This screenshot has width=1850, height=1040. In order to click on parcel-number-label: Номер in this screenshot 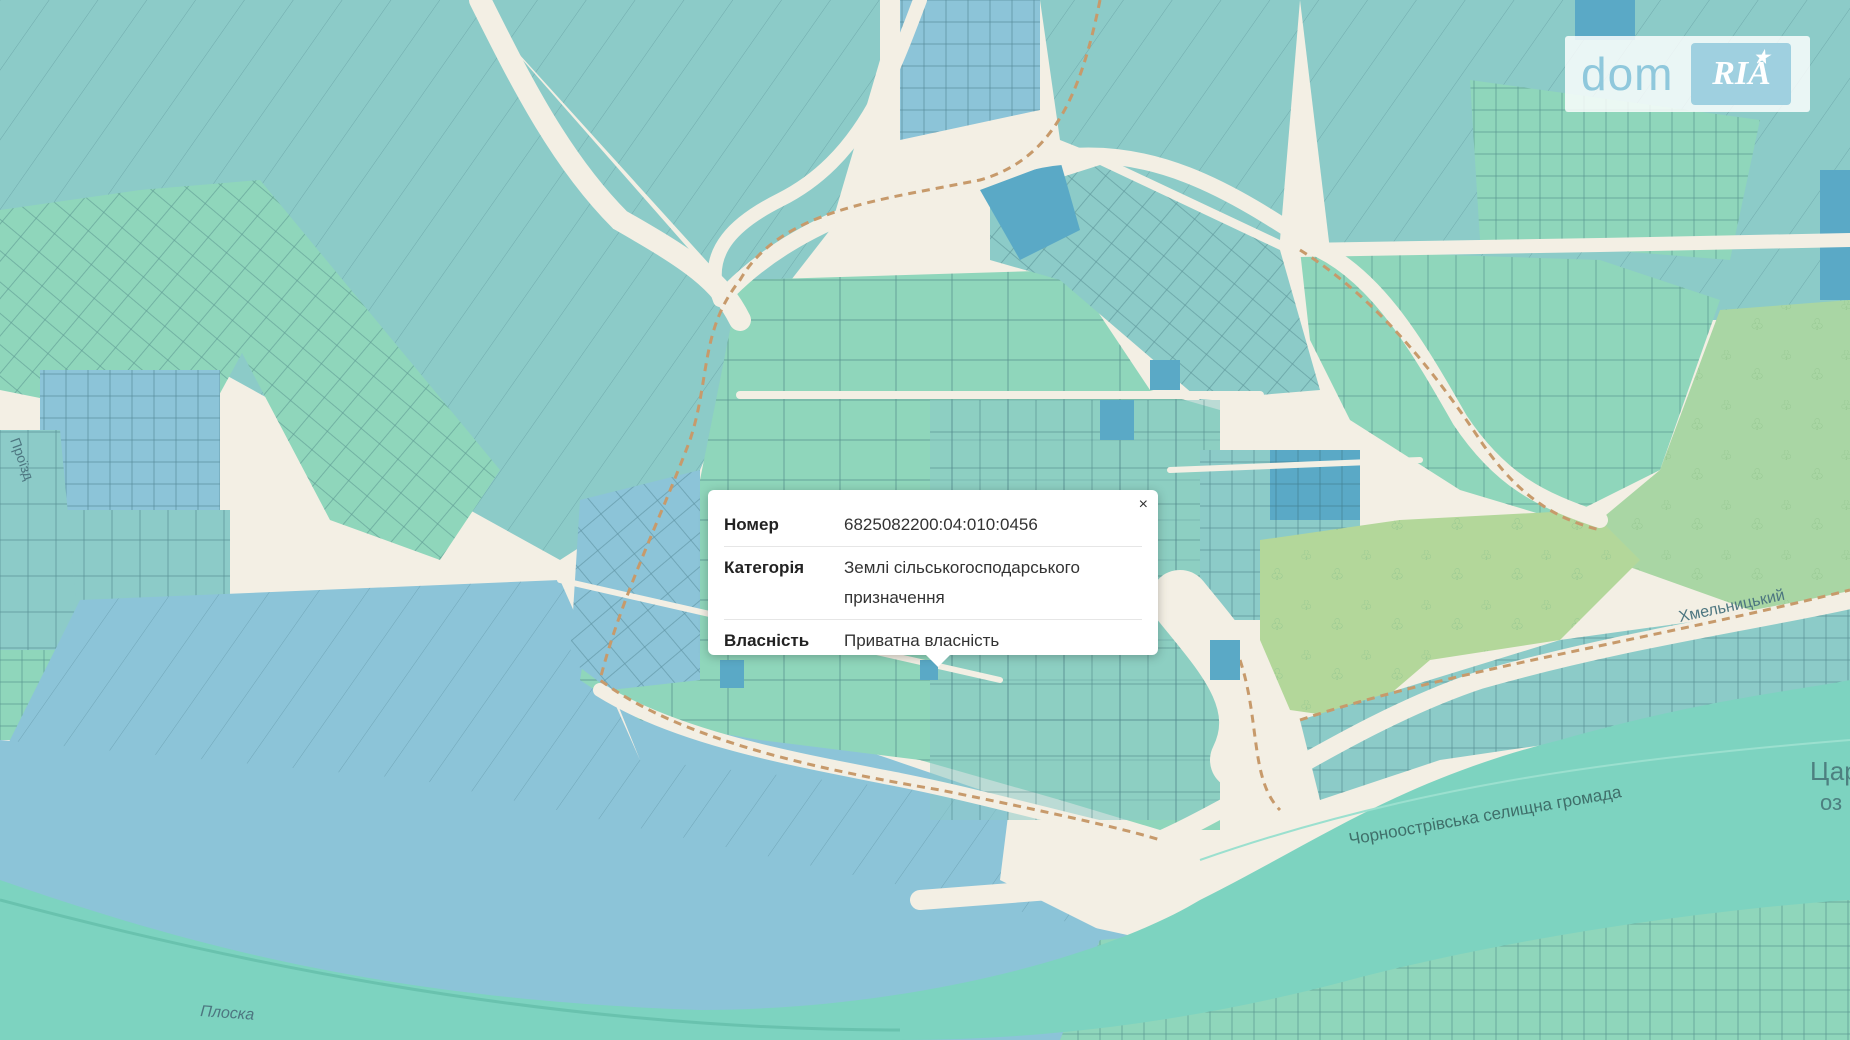, I will do `click(784, 525)`.